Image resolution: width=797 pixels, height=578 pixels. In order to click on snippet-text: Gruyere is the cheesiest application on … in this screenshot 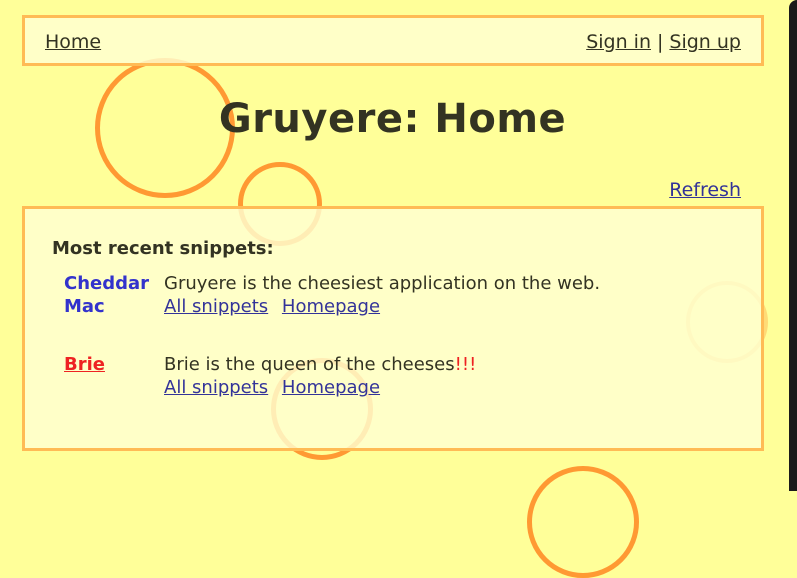, I will do `click(382, 283)`.